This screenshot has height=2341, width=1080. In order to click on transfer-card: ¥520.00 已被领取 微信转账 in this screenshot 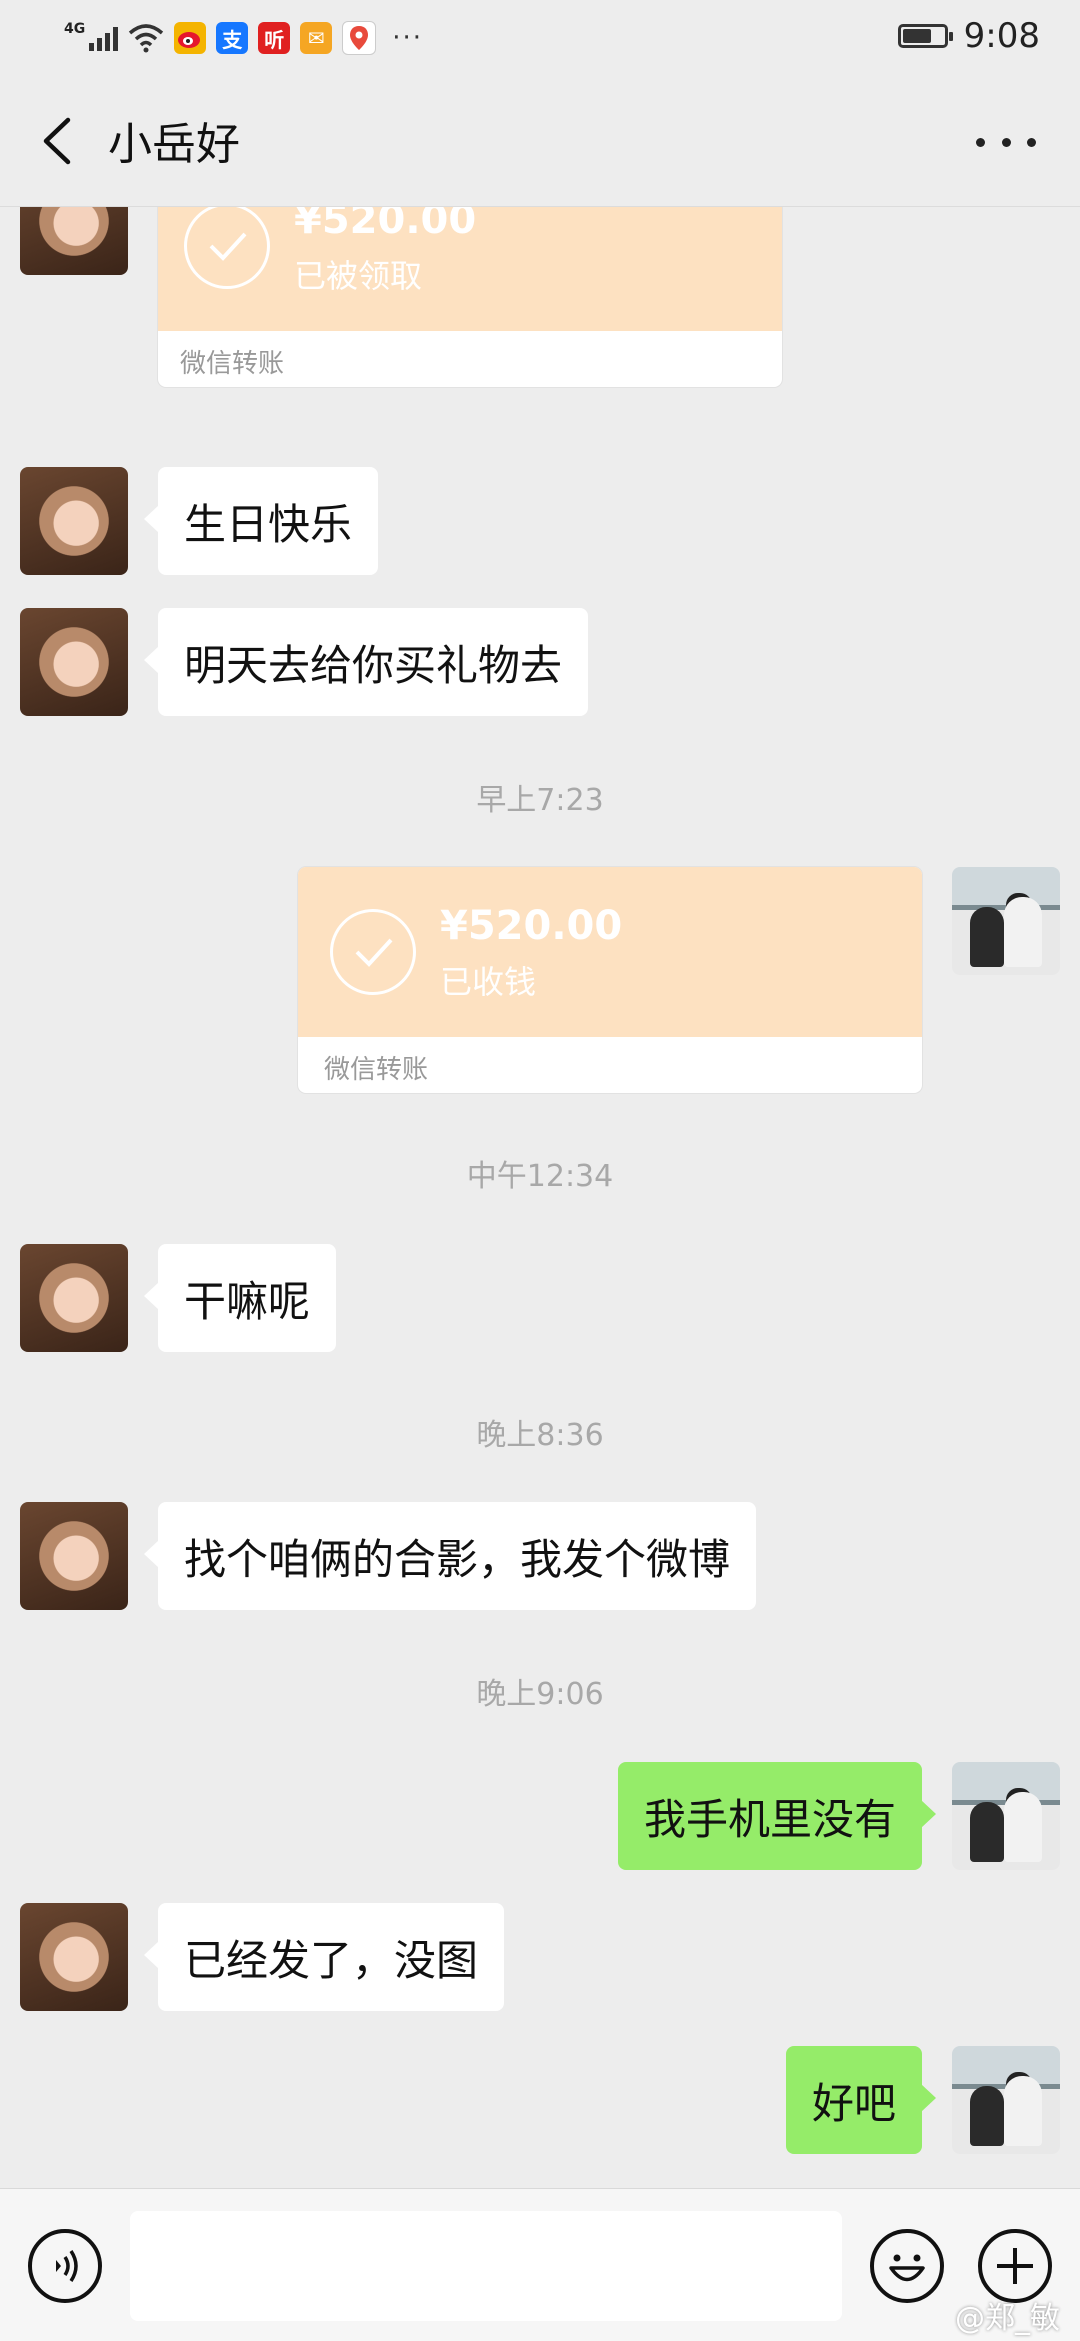, I will do `click(470, 297)`.